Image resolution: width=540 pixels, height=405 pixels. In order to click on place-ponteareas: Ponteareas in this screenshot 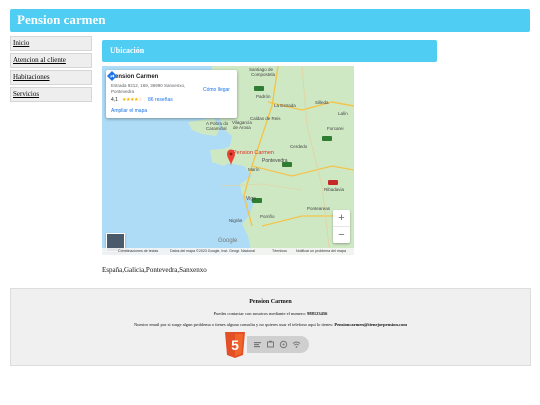, I will do `click(319, 208)`.